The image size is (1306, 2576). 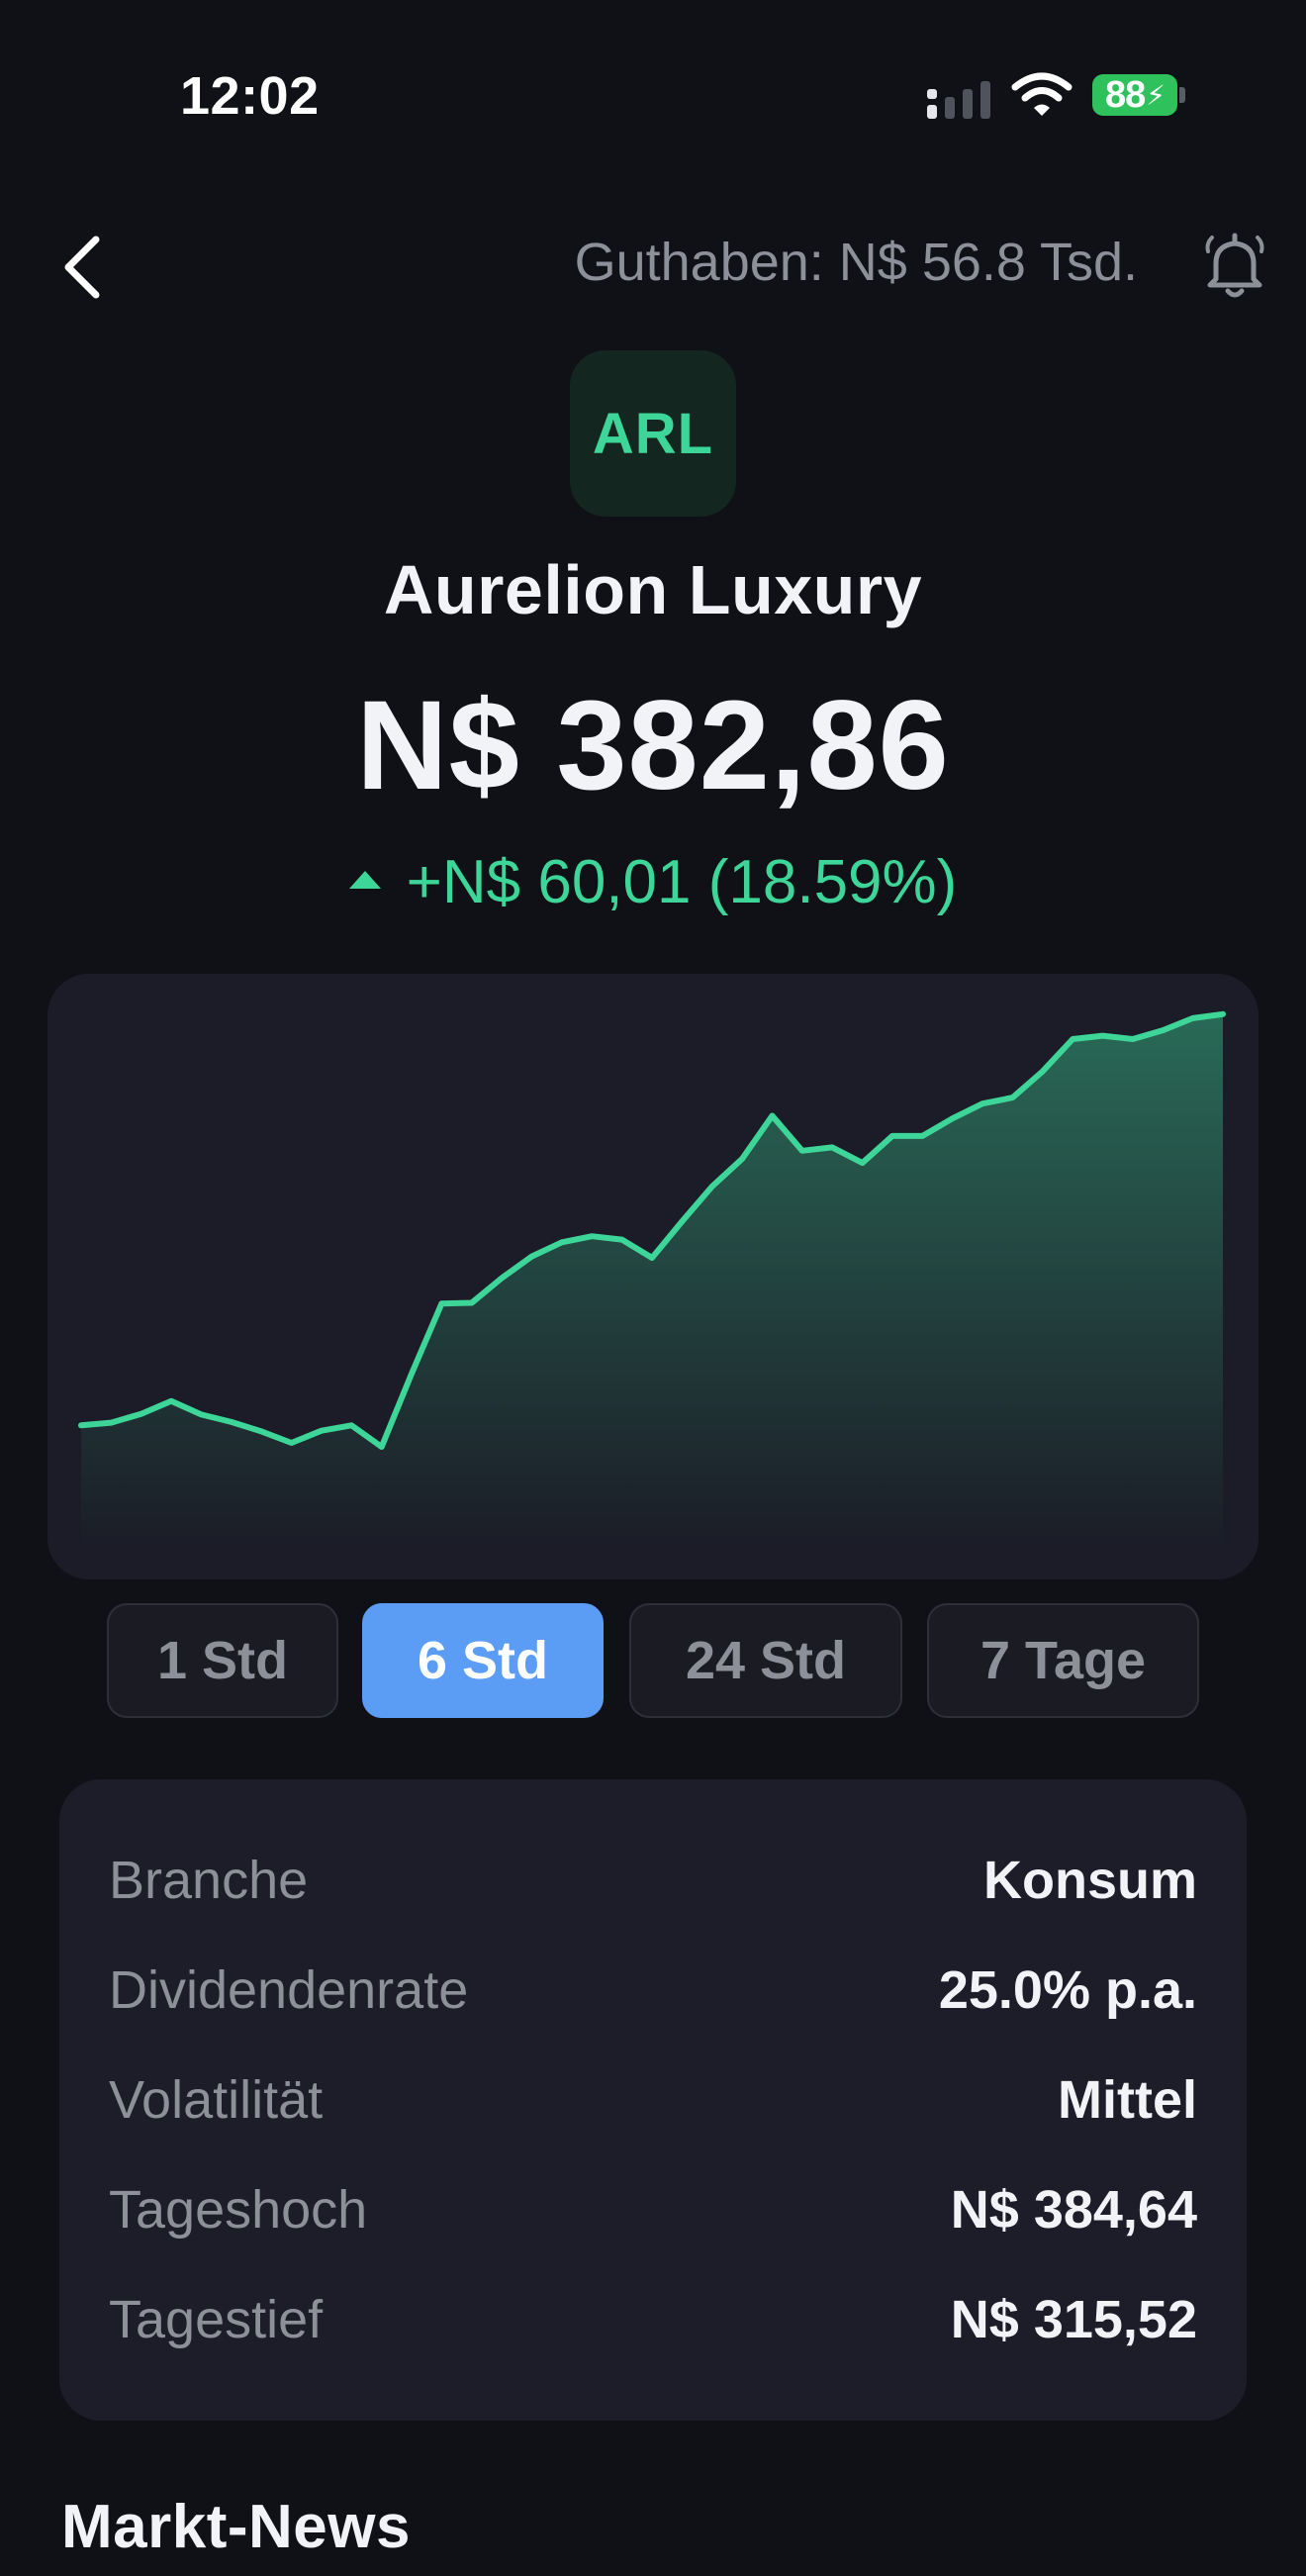 I want to click on current-price: N$ 382,86, so click(x=653, y=745).